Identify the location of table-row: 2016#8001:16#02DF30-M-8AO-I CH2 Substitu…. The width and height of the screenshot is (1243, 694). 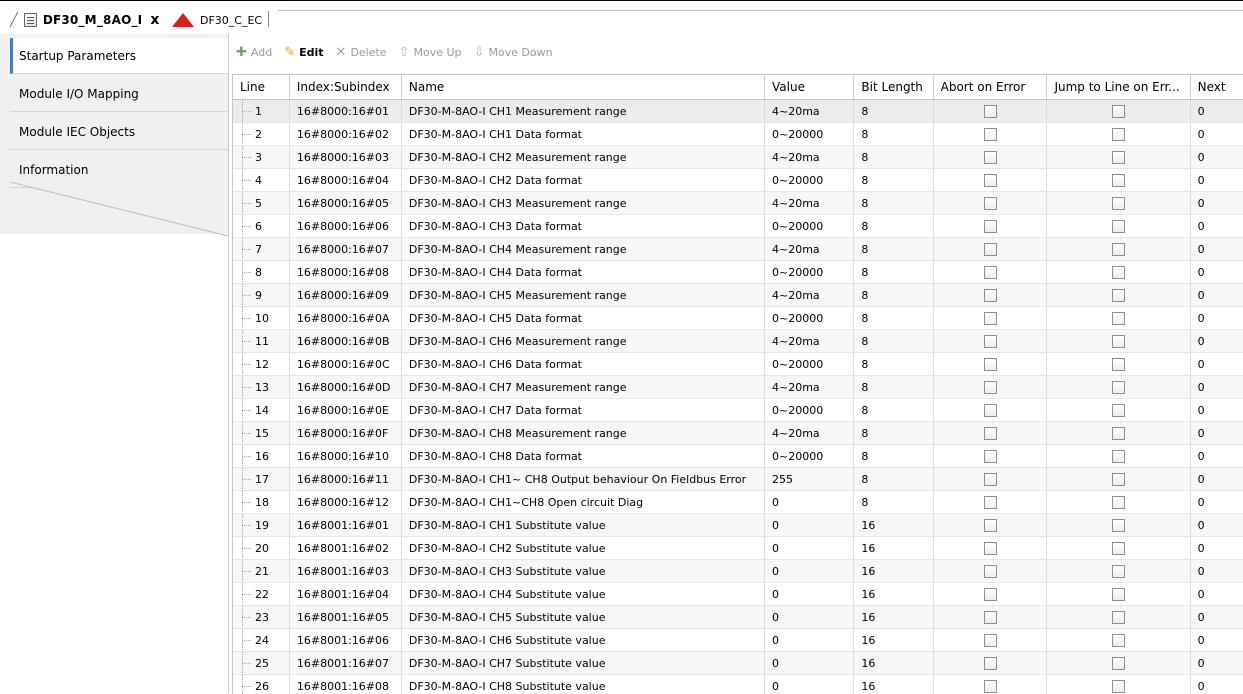
(738, 548).